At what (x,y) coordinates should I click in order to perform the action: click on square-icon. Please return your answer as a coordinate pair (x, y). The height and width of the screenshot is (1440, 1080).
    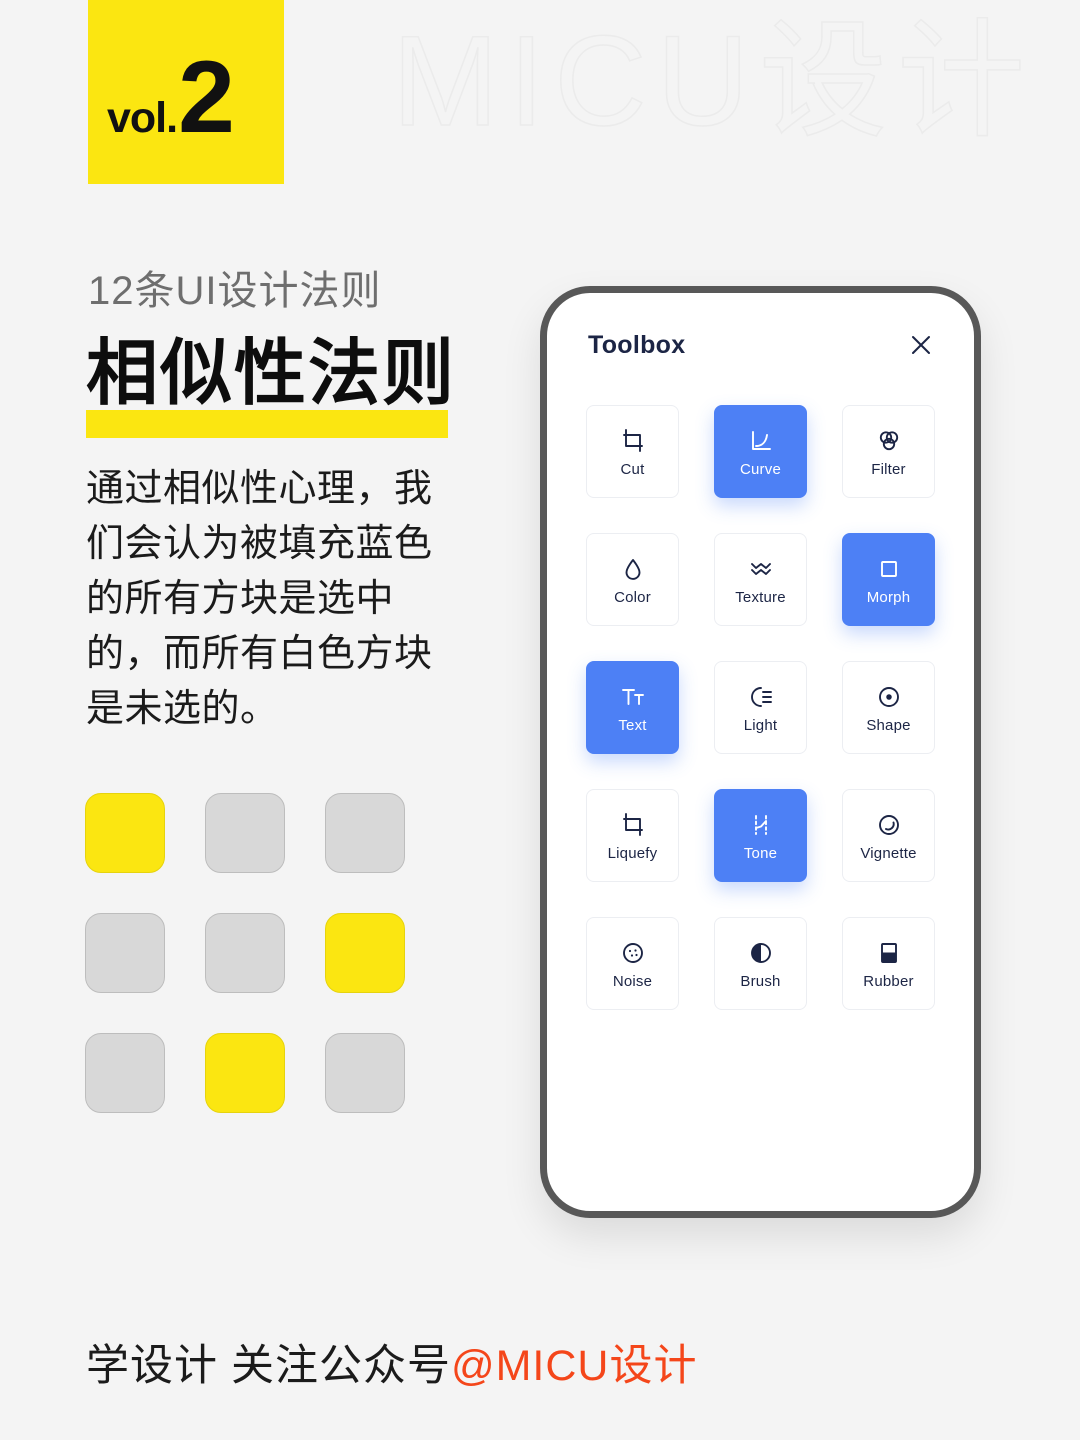
    Looking at the image, I should click on (889, 569).